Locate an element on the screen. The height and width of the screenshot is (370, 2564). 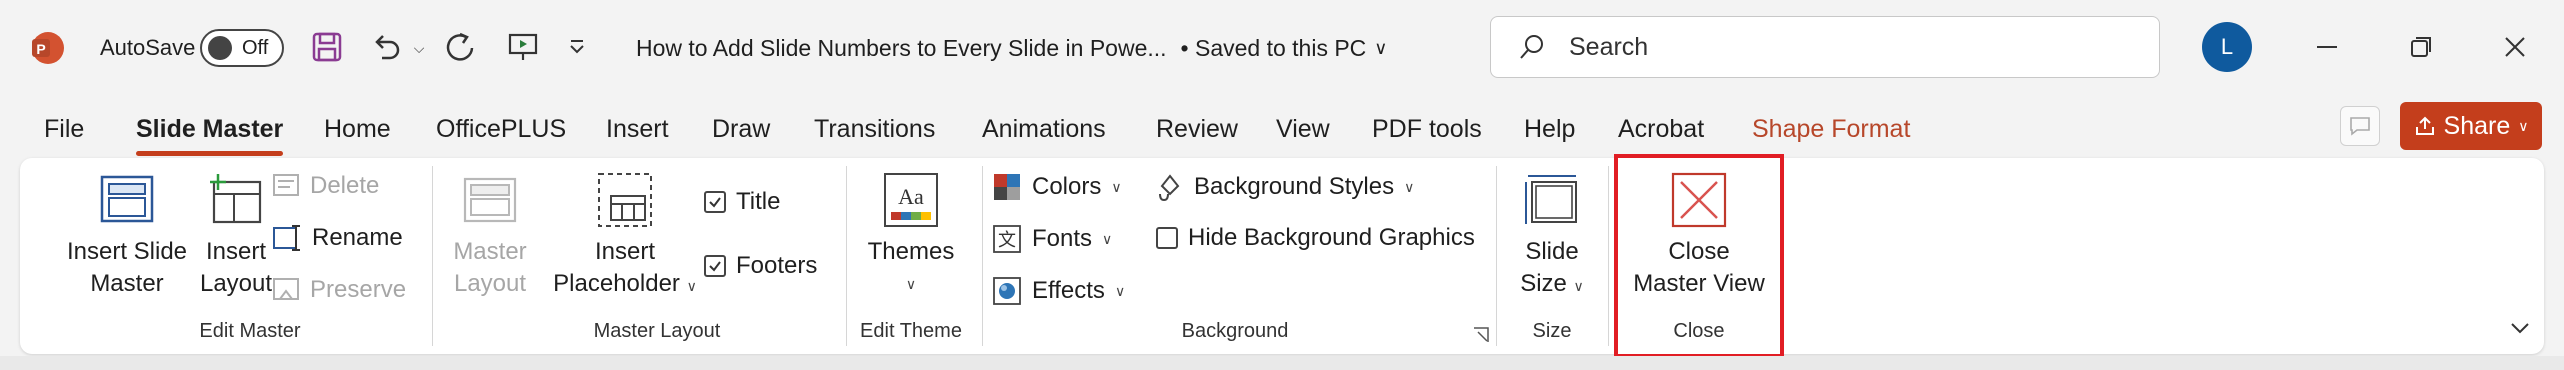
autosave-toggle: Off is located at coordinates (242, 48).